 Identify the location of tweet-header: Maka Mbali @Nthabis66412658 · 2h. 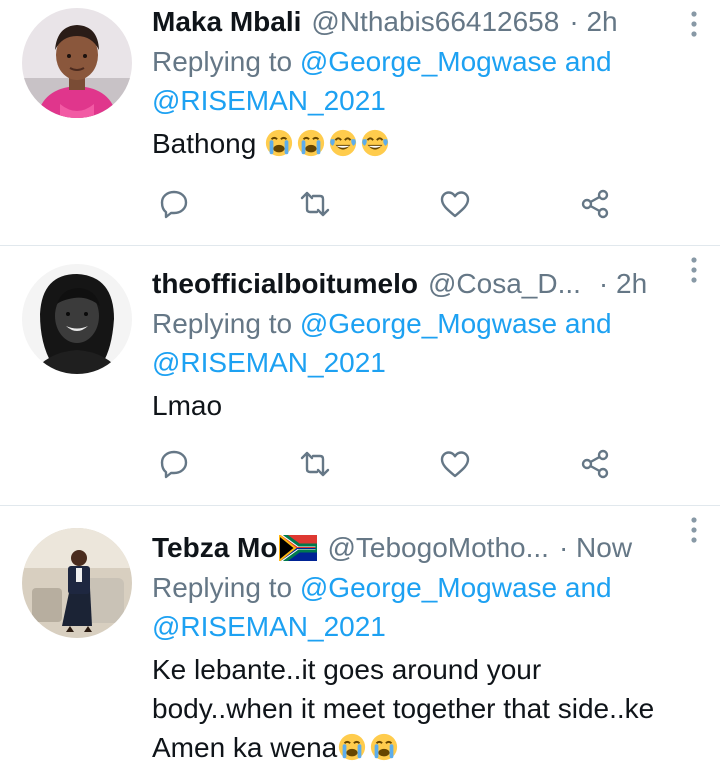
(426, 22).